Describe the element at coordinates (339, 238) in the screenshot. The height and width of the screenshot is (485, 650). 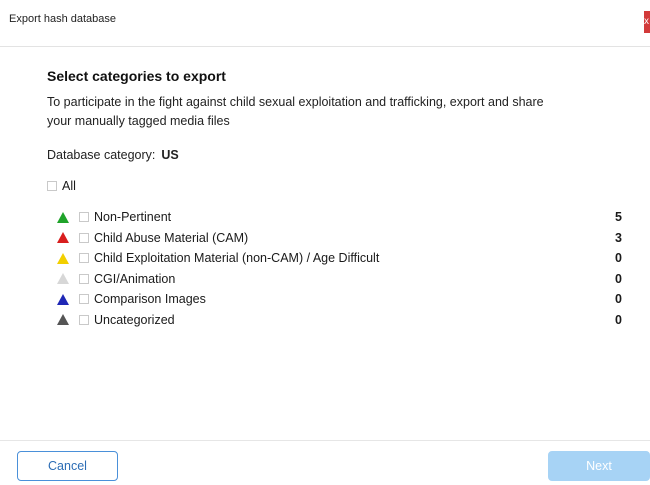
I see `category-row-cam: Child Abuse Material (CAM) 3` at that location.